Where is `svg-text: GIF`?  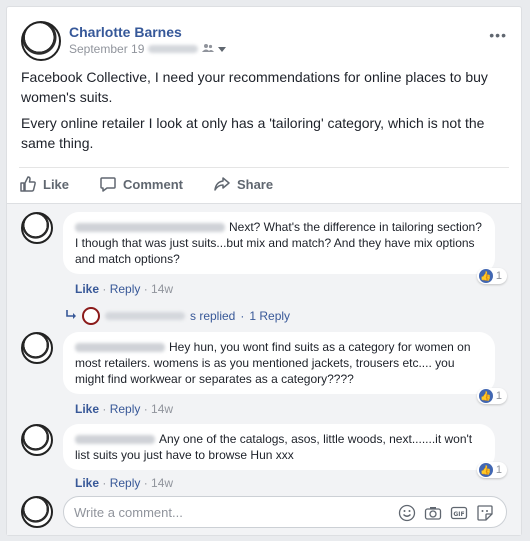 svg-text: GIF is located at coordinates (458, 514).